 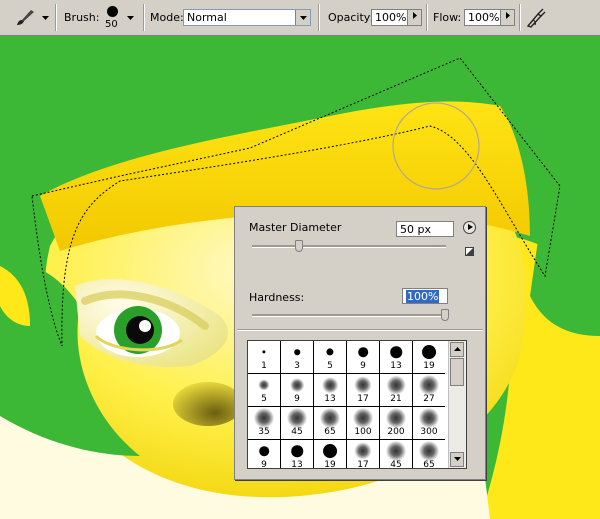 What do you see at coordinates (482, 17) in the screenshot?
I see `flow-input: 100%` at bounding box center [482, 17].